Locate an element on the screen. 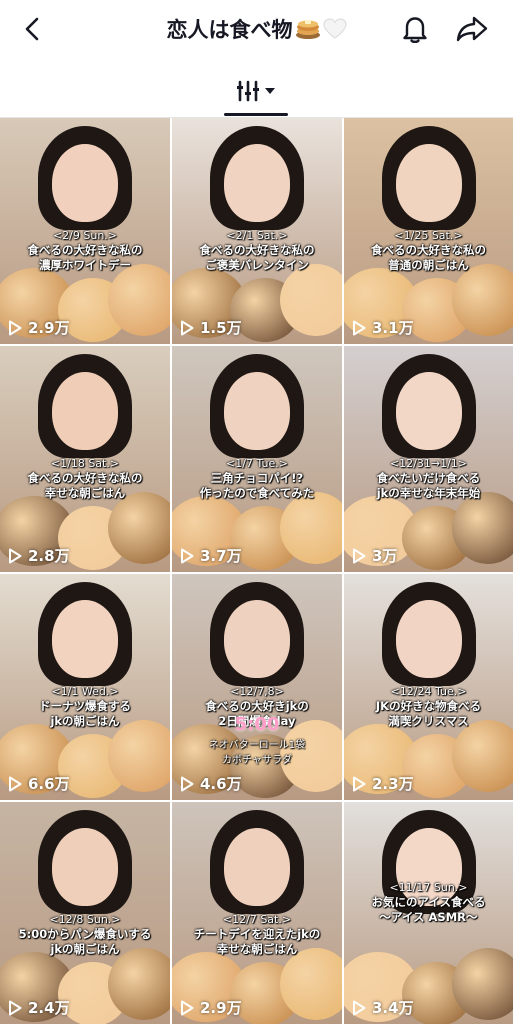 The image size is (513, 1024). share-icon is located at coordinates (472, 29).